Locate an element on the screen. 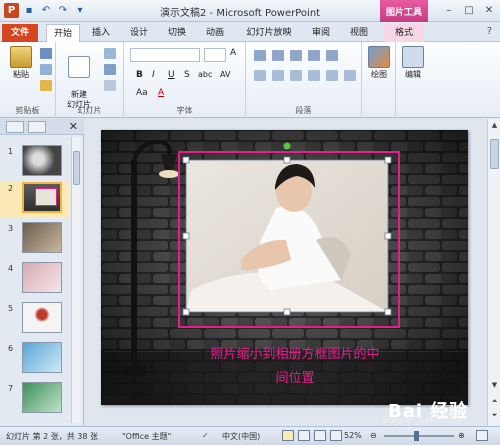 The height and width of the screenshot is (445, 500). editor-vertical-scrollbar: ▲ ▼ ⏶ ⏷ is located at coordinates (493, 272).